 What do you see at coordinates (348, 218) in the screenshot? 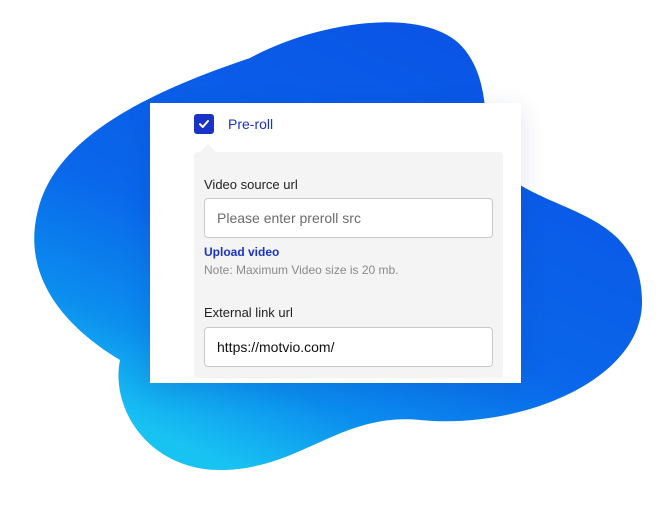
I see `video-source-input` at bounding box center [348, 218].